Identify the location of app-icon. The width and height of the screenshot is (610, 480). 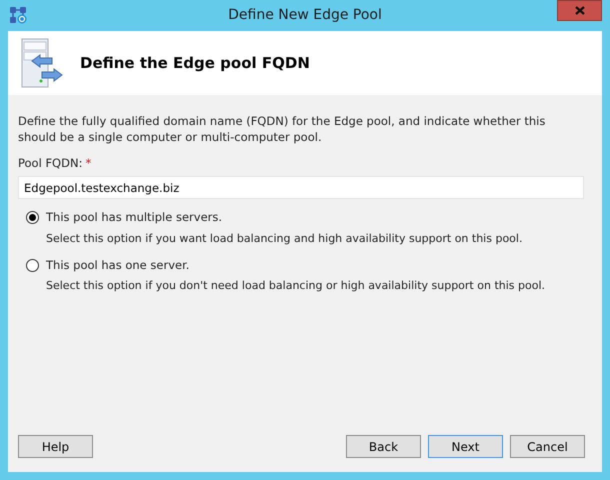
(18, 15).